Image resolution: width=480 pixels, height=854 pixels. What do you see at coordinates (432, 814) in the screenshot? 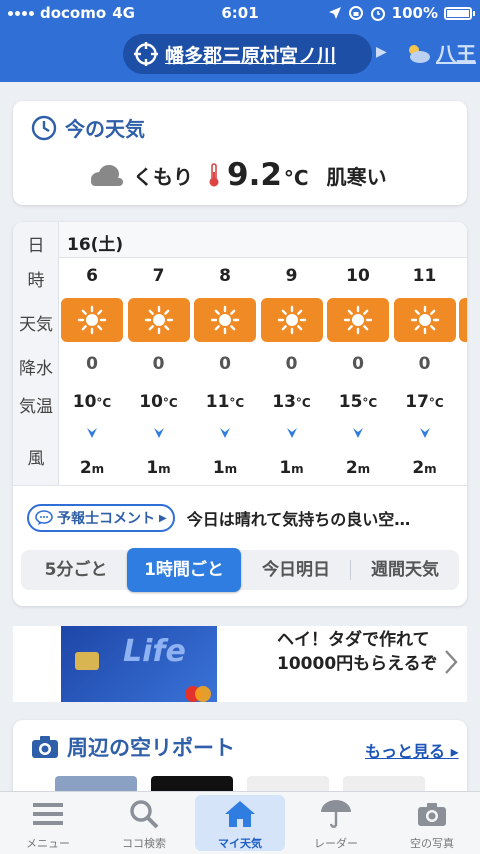
I see `camera-icon` at bounding box center [432, 814].